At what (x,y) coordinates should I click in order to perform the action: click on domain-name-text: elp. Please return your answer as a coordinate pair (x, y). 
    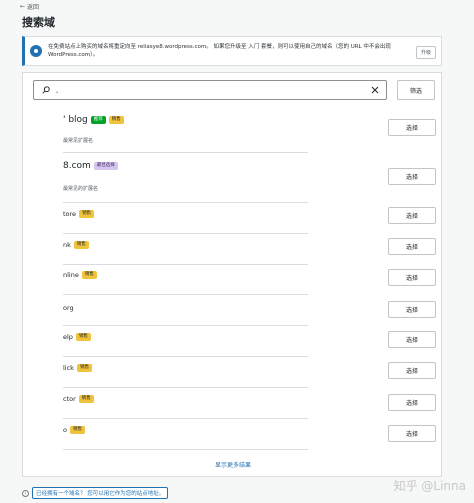
    Looking at the image, I should click on (68, 337).